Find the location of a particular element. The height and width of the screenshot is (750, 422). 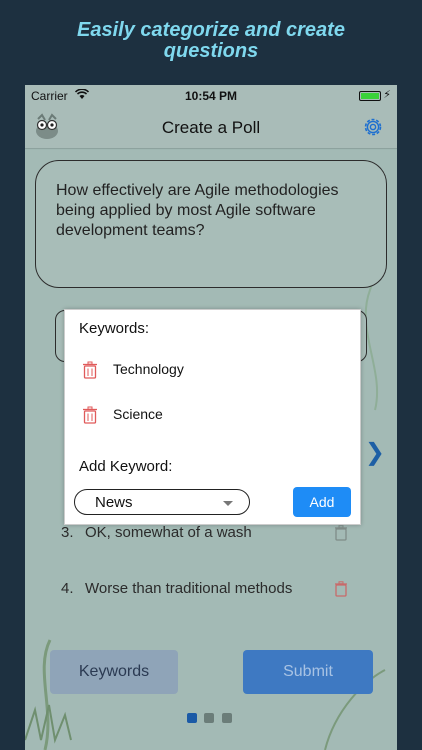

add-keyword-label: Add Keyword: is located at coordinates (126, 466).